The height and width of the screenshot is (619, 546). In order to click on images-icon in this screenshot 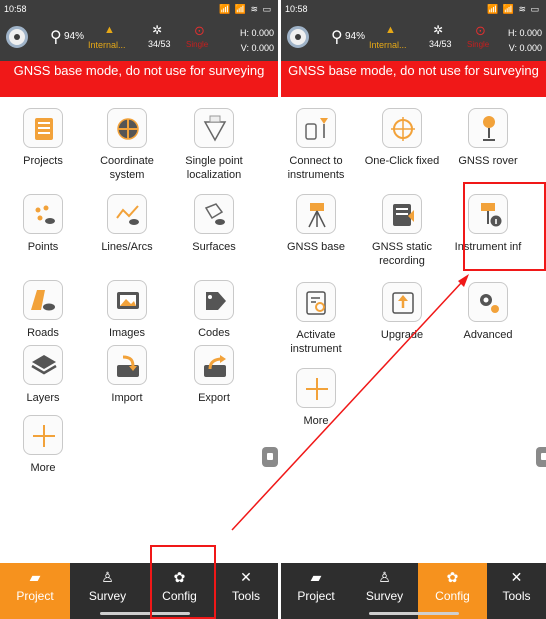, I will do `click(127, 300)`.